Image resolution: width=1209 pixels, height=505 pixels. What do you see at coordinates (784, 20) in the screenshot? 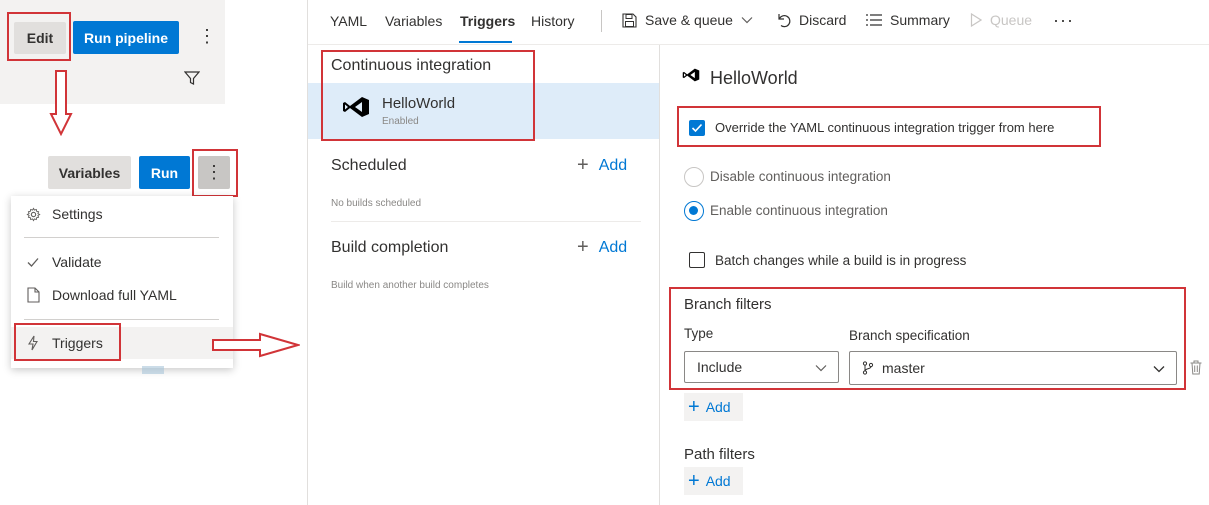
I see `undo-icon` at bounding box center [784, 20].